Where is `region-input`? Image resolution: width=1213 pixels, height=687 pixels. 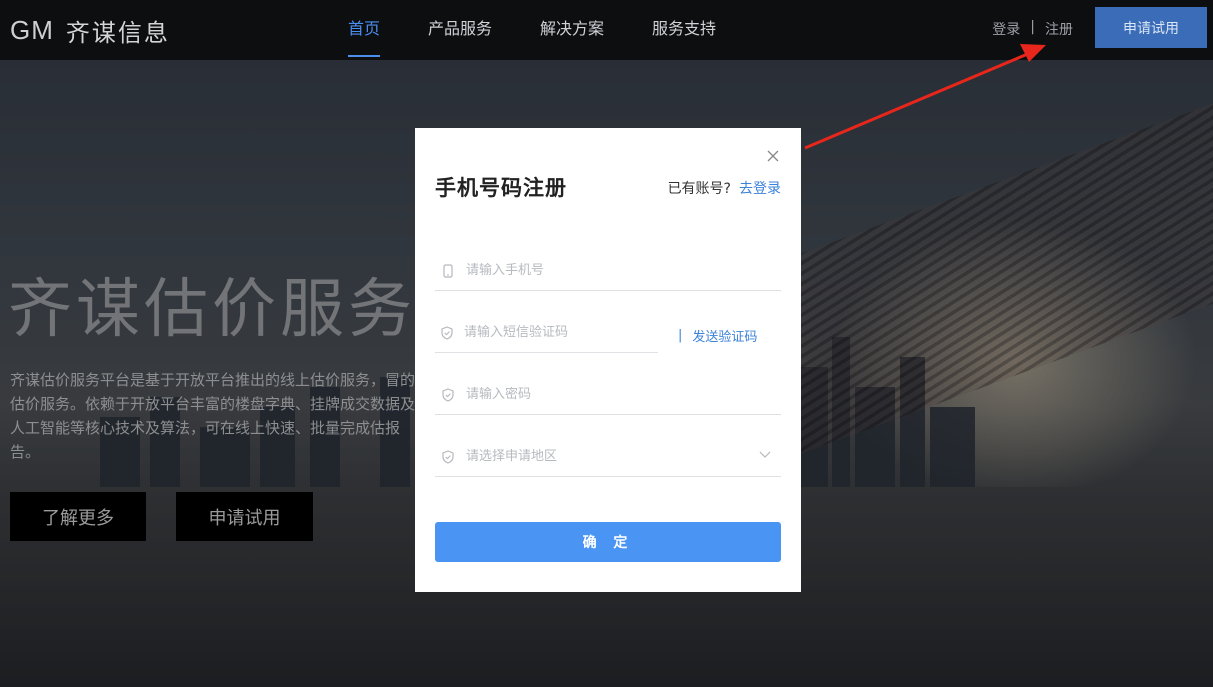
region-input is located at coordinates (586, 456).